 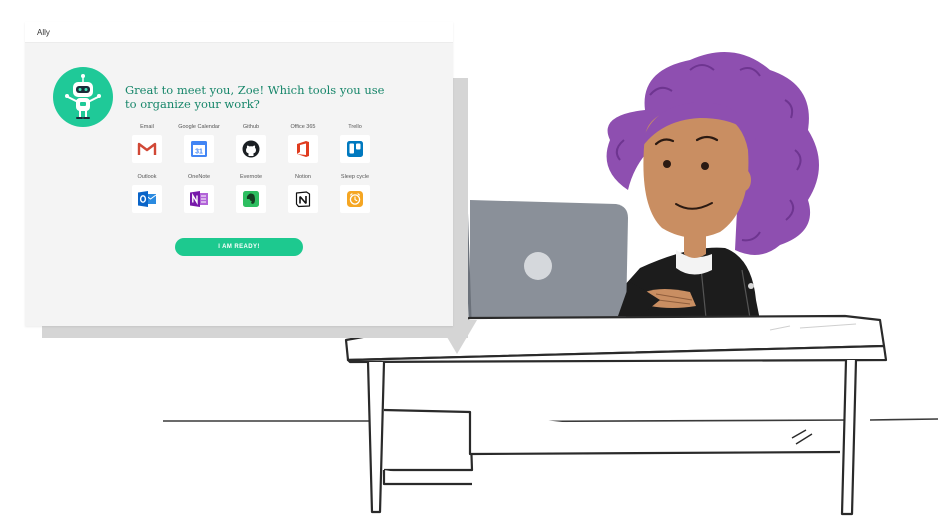 I want to click on robot-avatar, so click(x=83, y=97).